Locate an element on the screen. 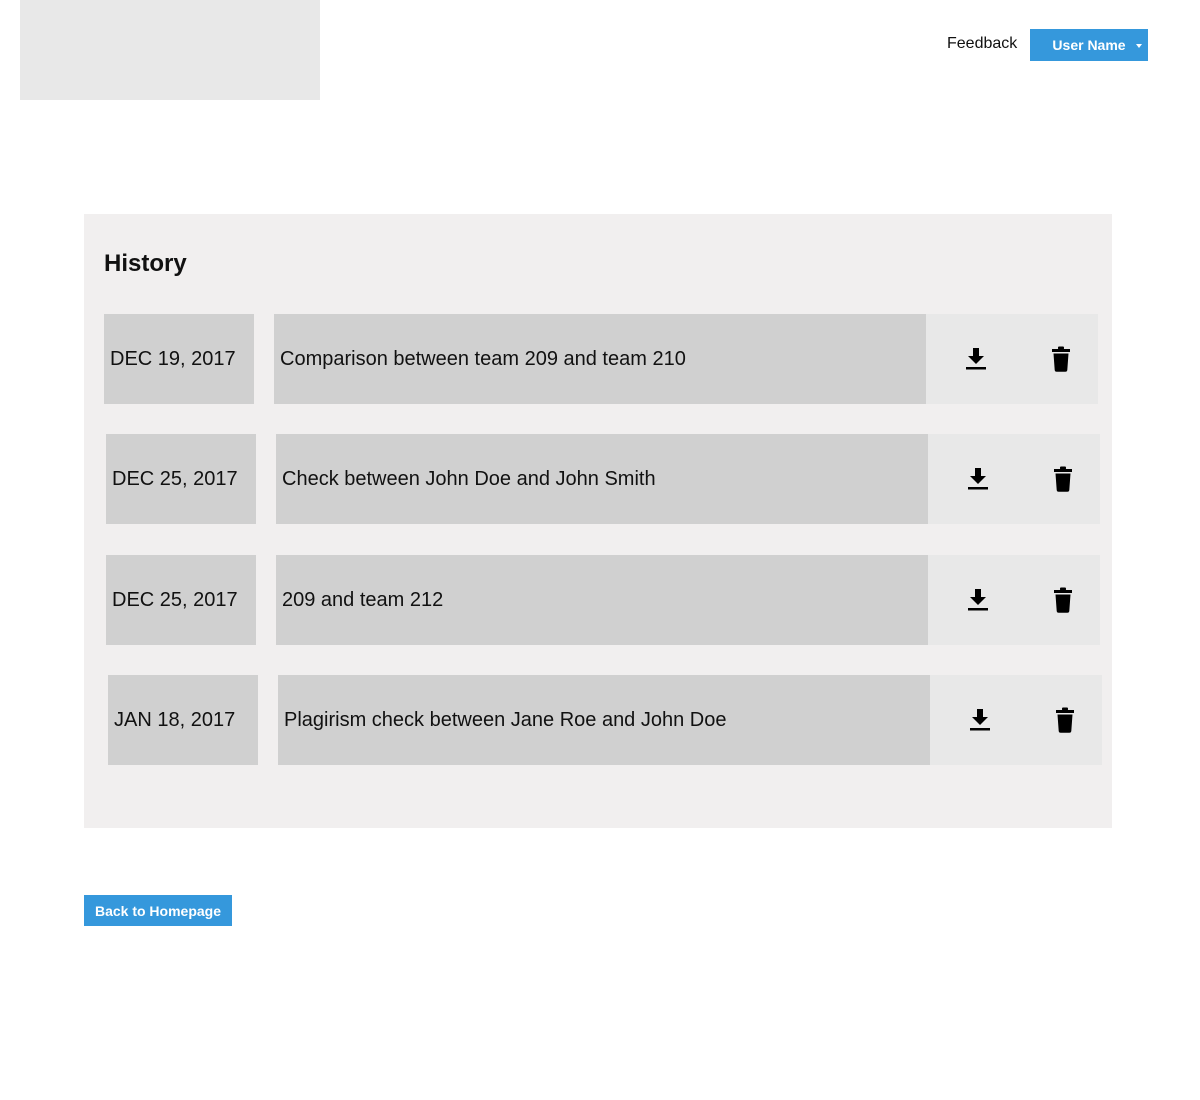  history-row-description: Comparison between team 209 and team 210 is located at coordinates (600, 359).